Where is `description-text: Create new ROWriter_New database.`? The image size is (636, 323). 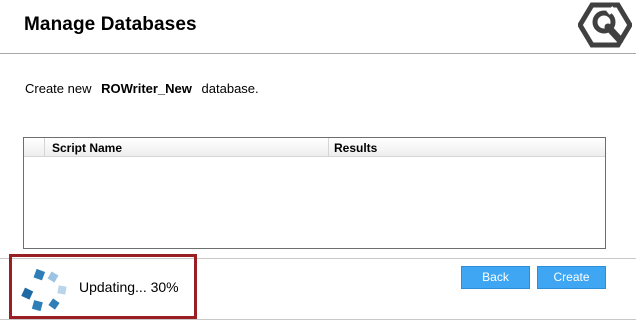 description-text: Create new ROWriter_New database. is located at coordinates (142, 88).